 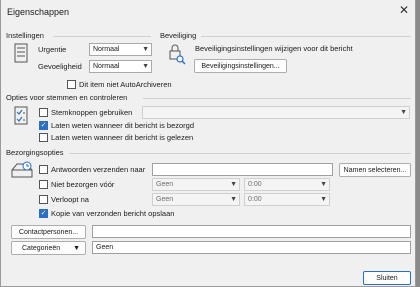 I want to click on categories-button: Categorieën ▼, so click(x=48, y=248).